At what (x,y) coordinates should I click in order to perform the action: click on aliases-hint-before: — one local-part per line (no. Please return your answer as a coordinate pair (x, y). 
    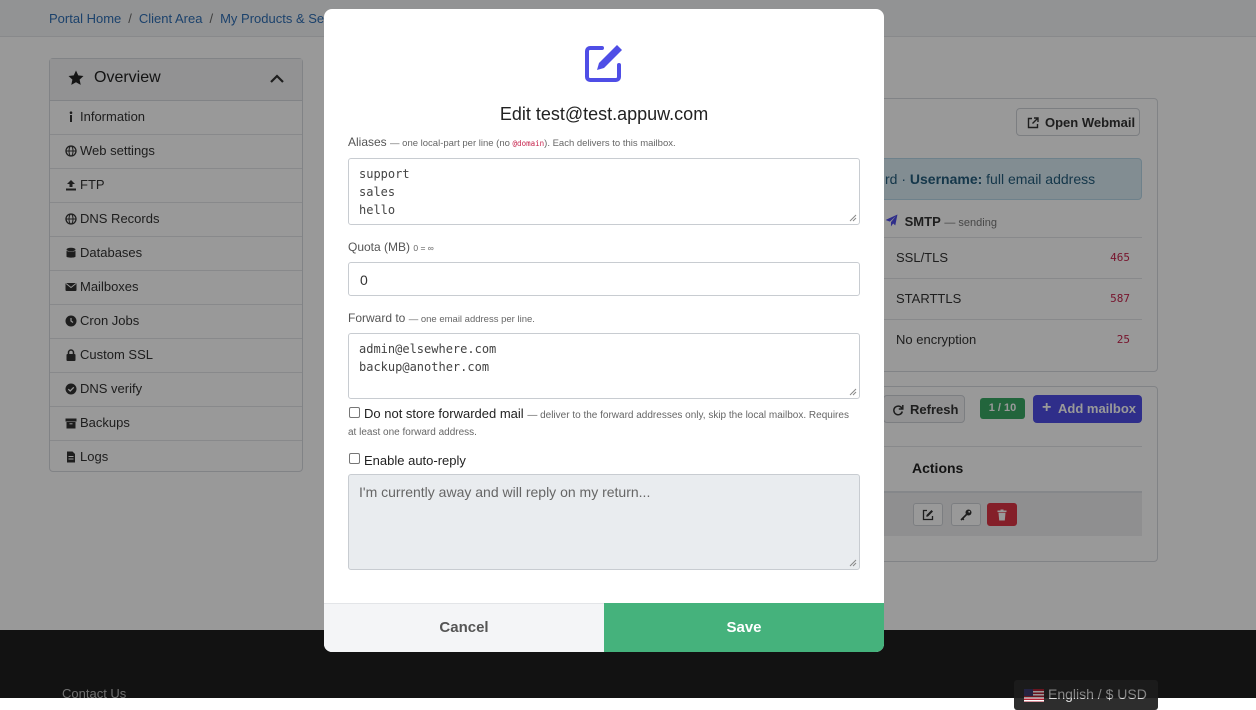
    Looking at the image, I should click on (450, 143).